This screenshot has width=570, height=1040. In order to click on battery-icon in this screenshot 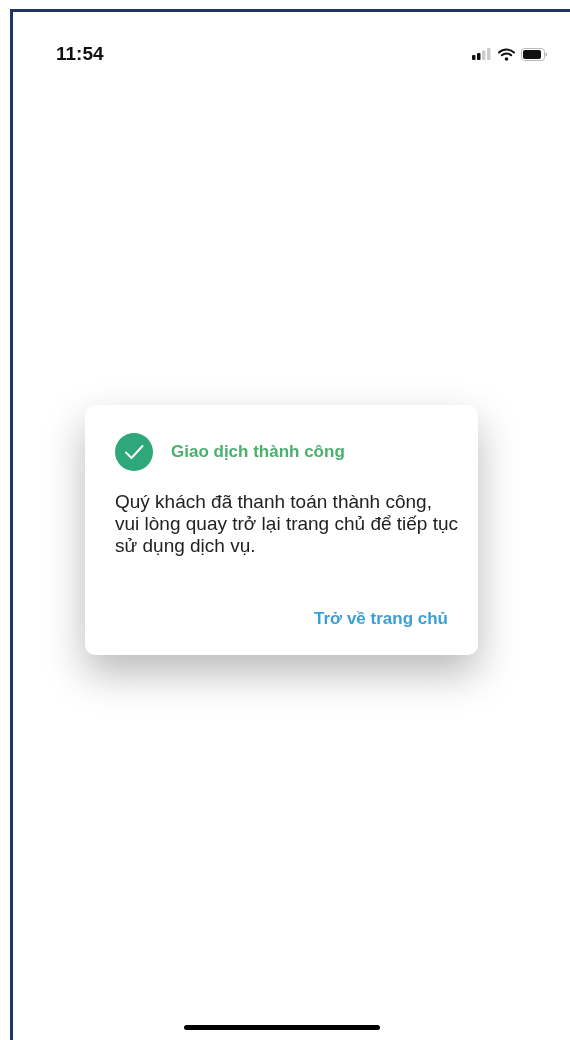, I will do `click(534, 54)`.